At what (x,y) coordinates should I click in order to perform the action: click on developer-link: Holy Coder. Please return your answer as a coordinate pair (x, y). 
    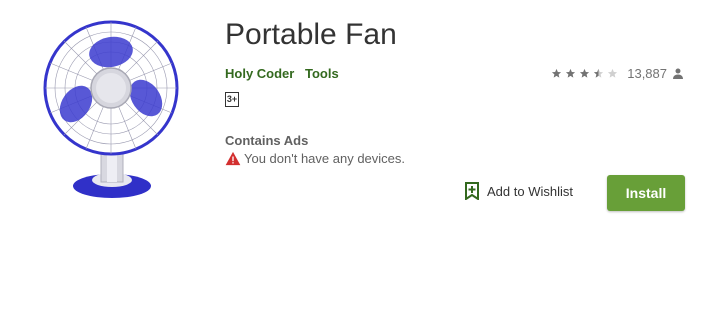
    Looking at the image, I should click on (259, 73).